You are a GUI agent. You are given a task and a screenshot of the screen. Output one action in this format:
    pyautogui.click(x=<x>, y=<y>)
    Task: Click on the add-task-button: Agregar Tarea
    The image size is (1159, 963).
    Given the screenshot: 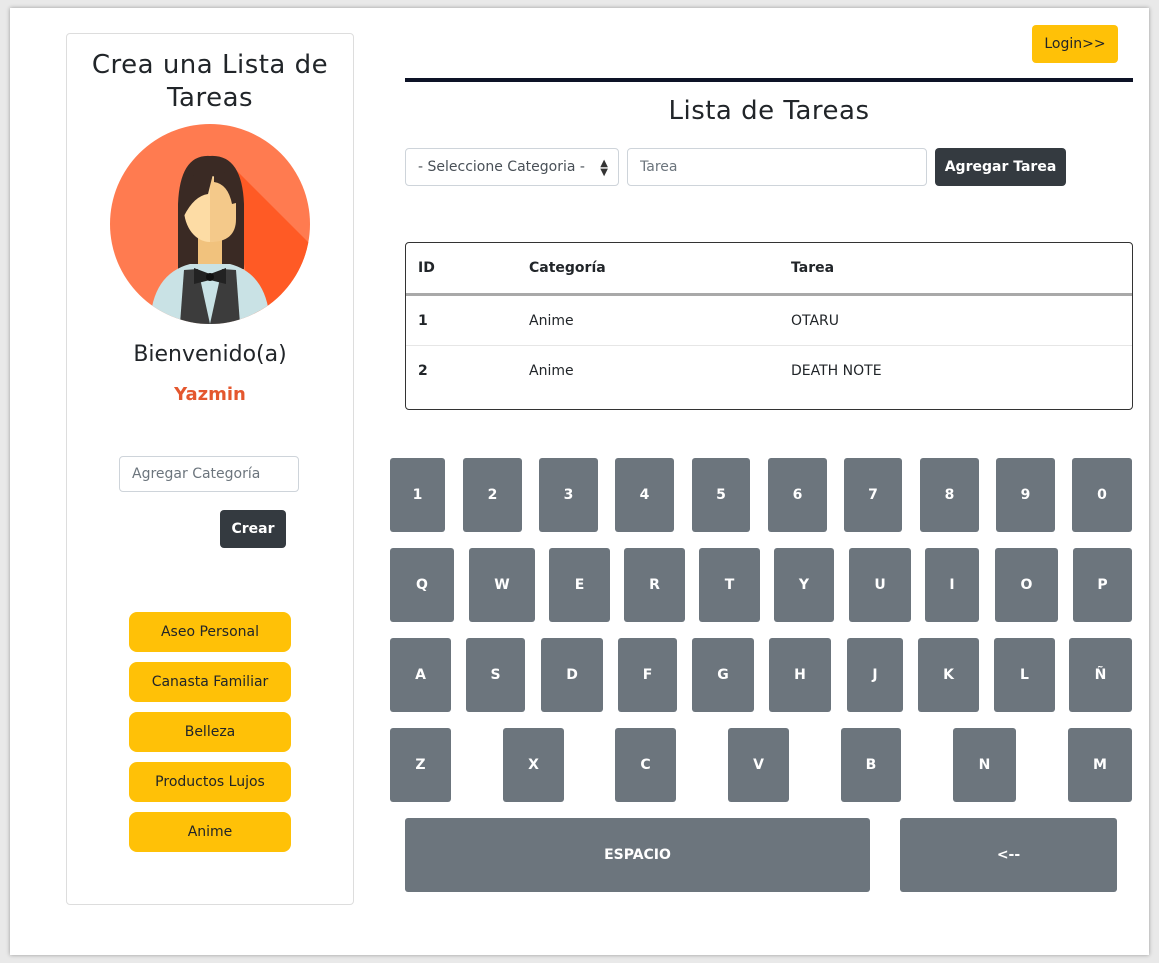 What is the action you would take?
    pyautogui.click(x=1000, y=167)
    